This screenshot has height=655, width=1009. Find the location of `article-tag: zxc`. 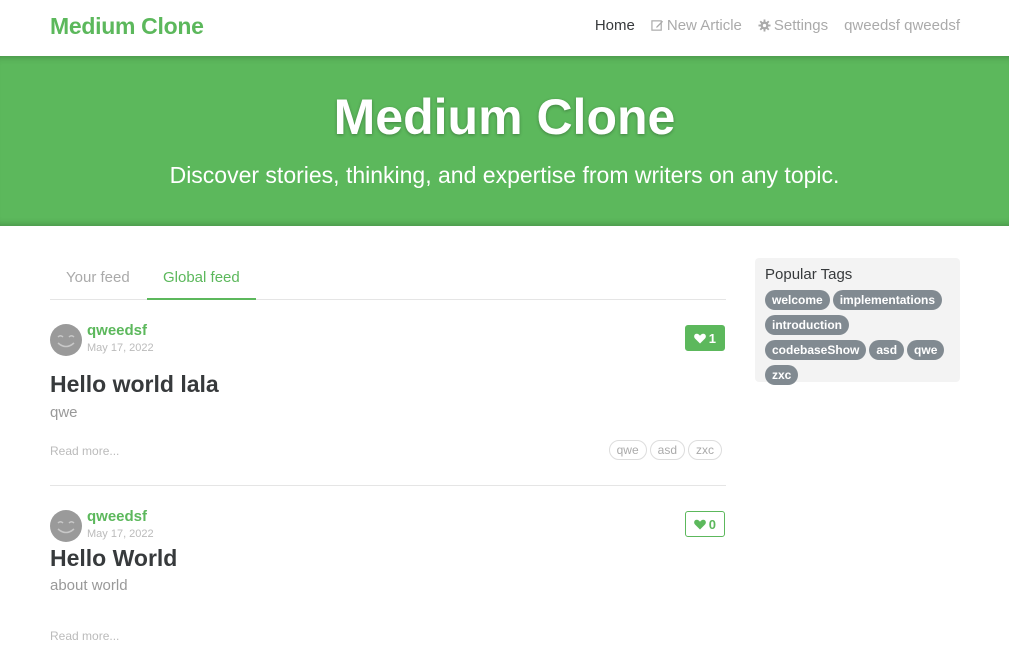

article-tag: zxc is located at coordinates (705, 450).